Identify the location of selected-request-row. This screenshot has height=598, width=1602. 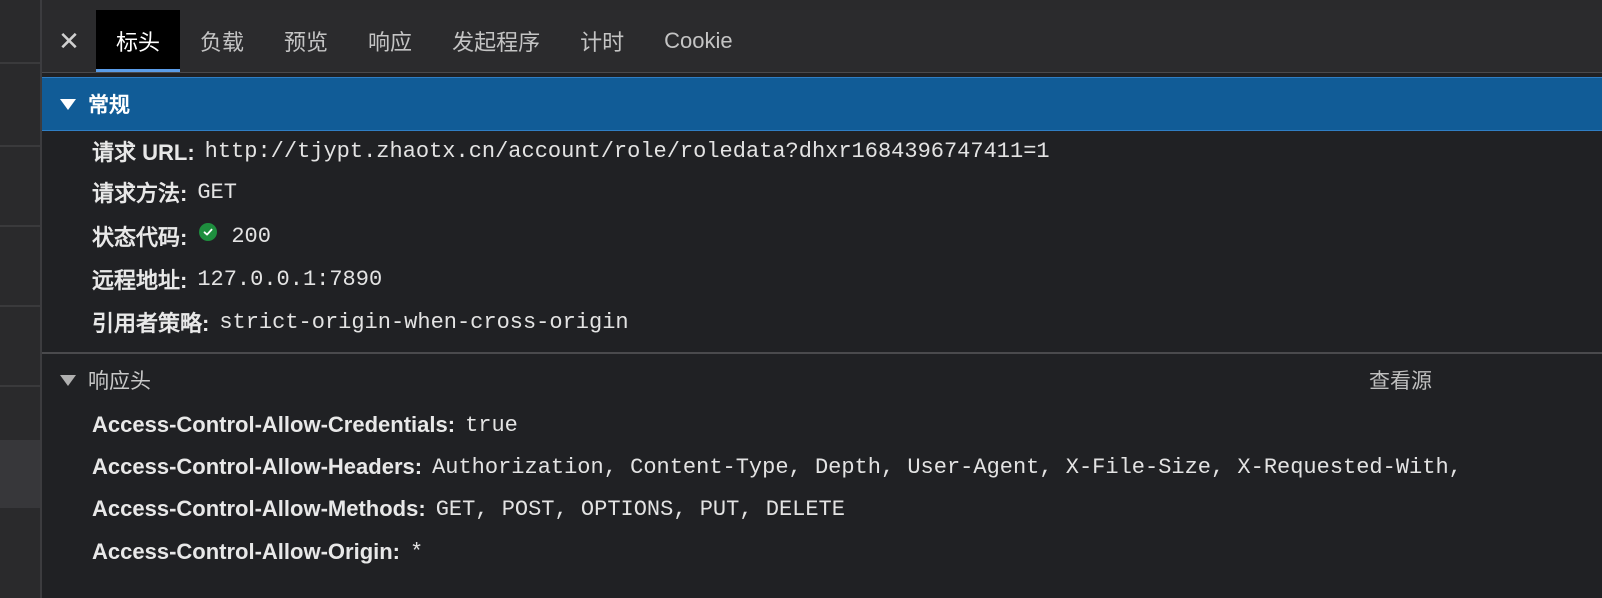
(20, 474).